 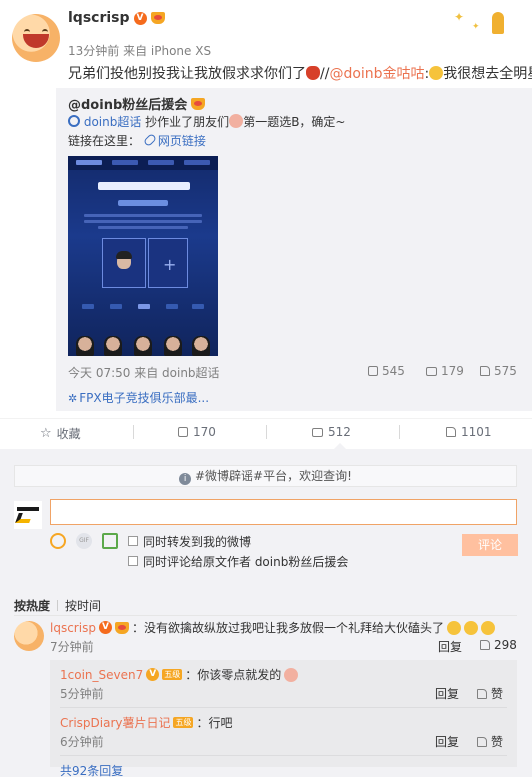 I want to click on super-topic-link: doinb超话, so click(x=113, y=122).